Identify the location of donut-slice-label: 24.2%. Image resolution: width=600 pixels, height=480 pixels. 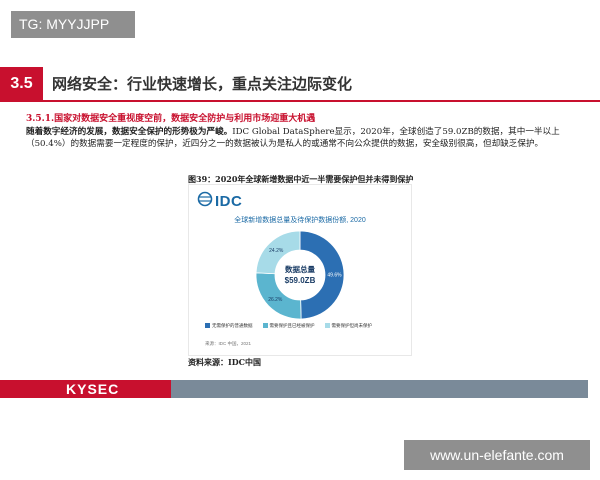
(276, 251).